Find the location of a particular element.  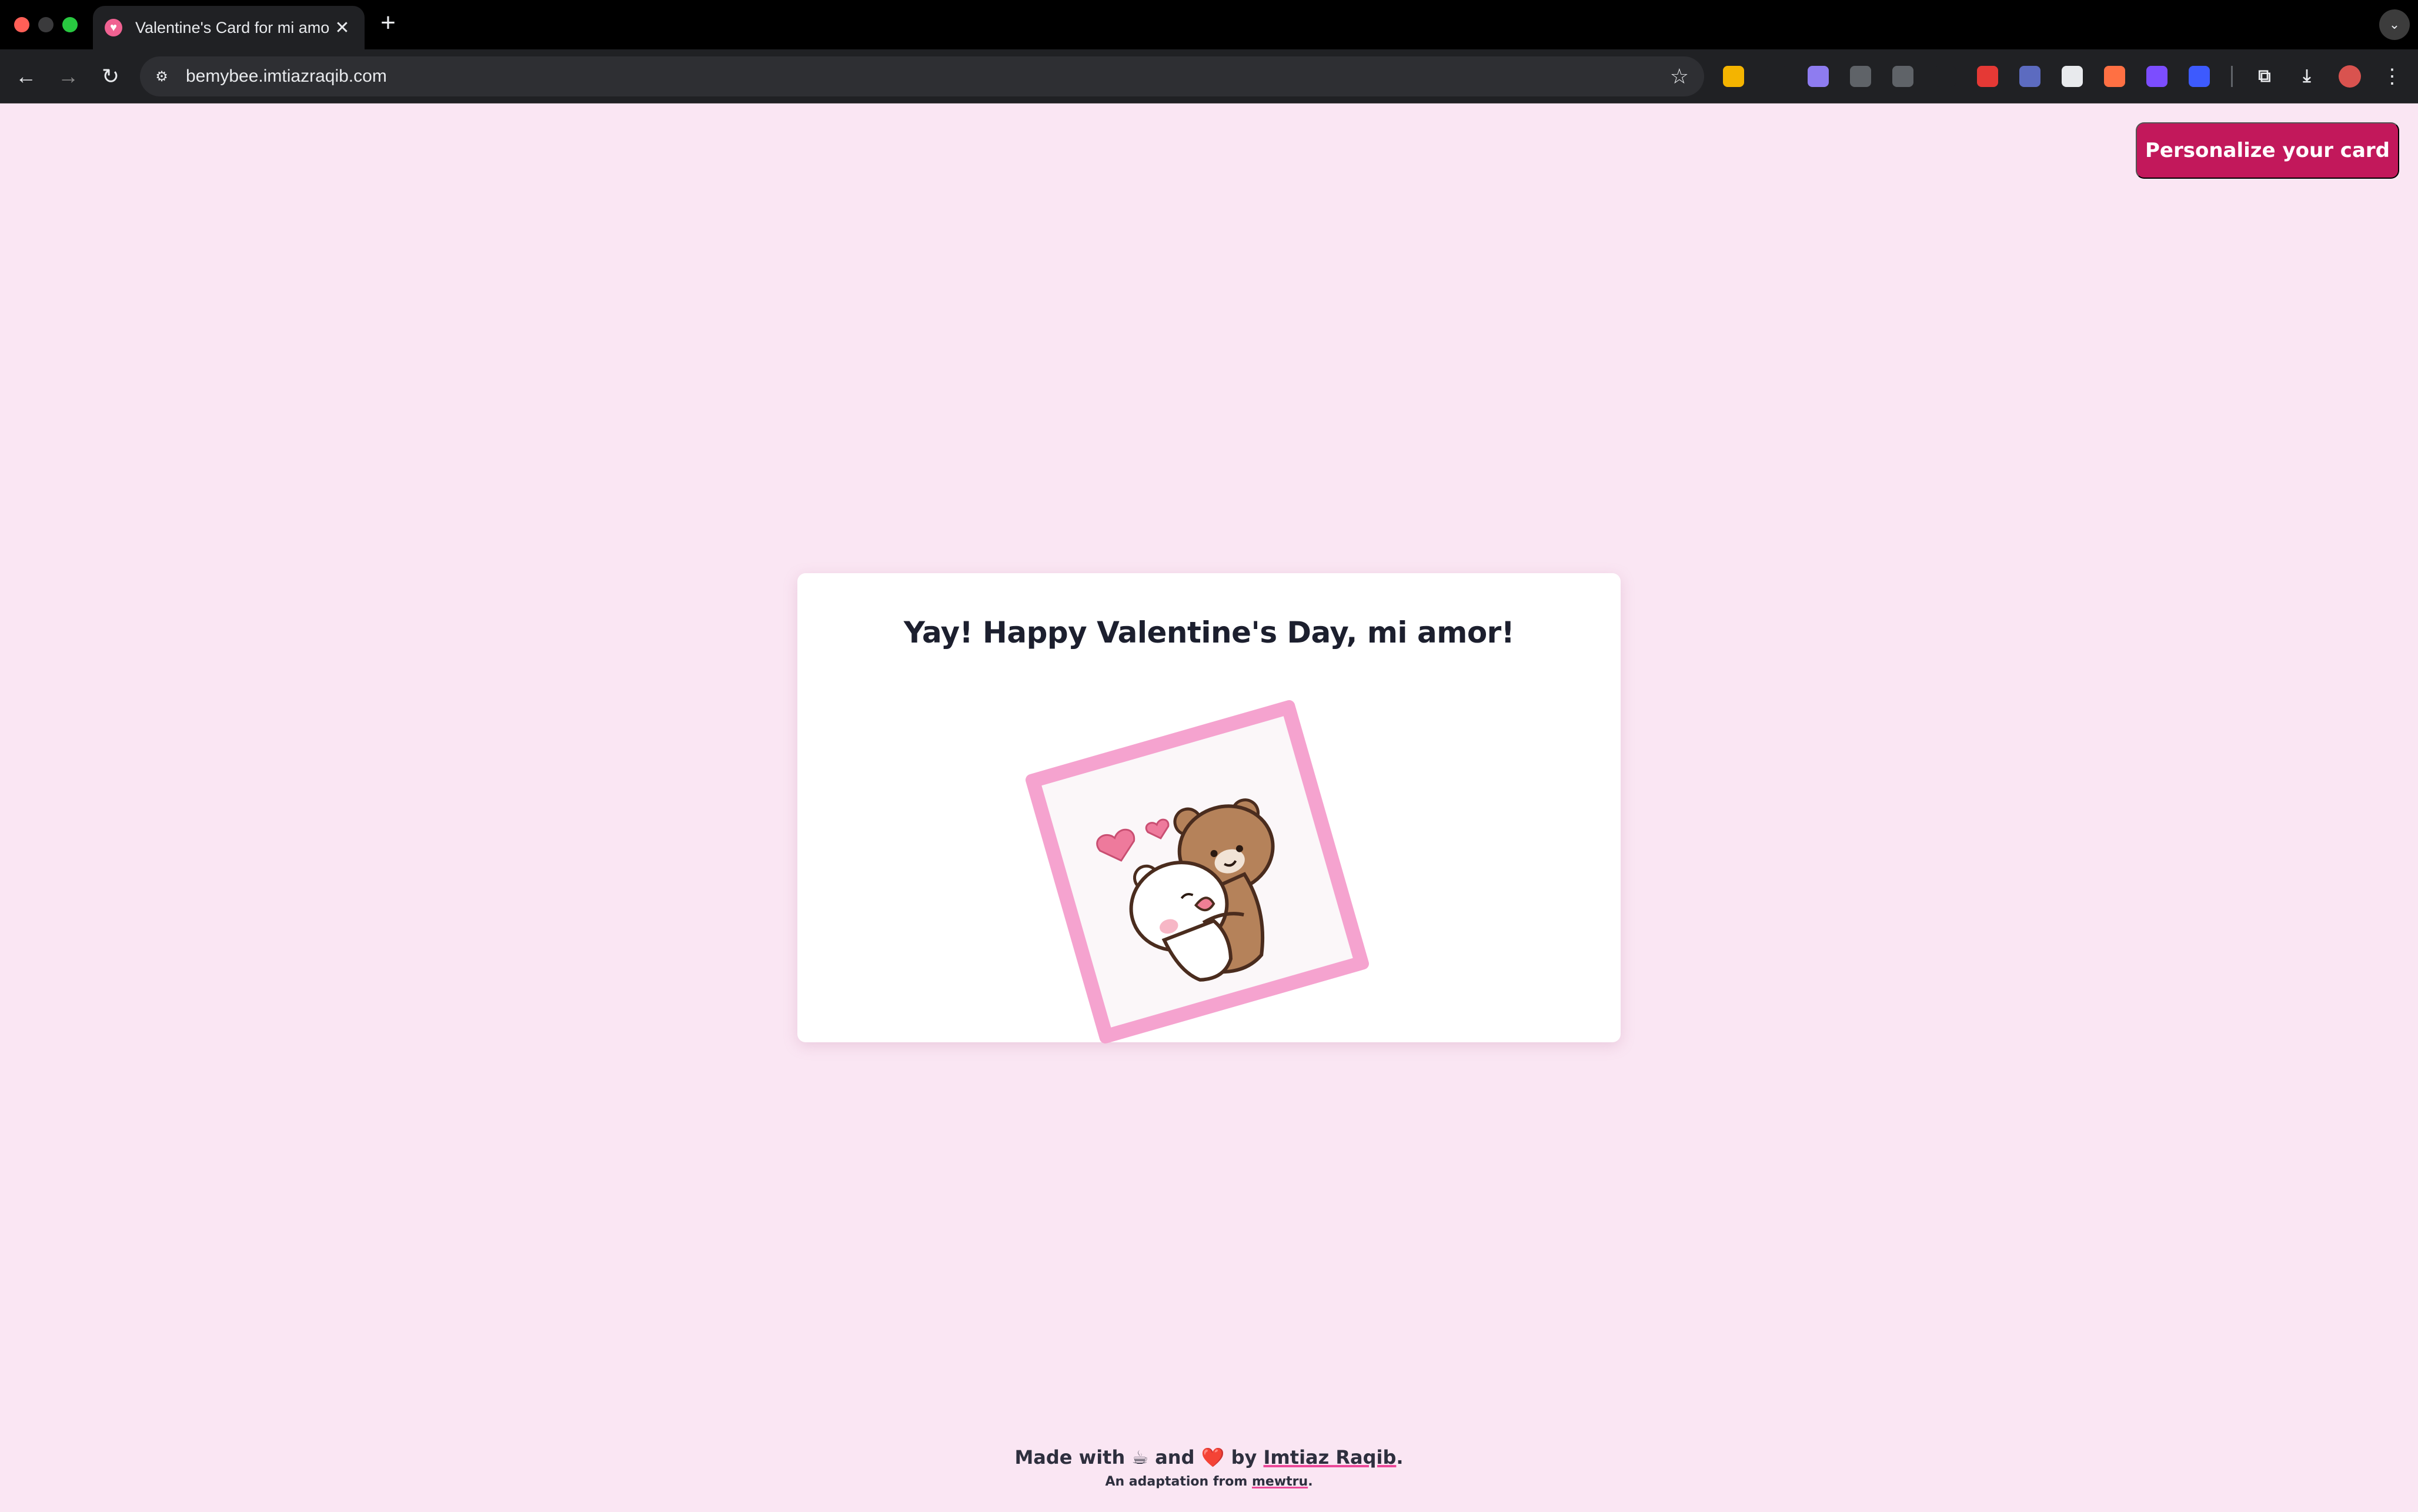

footer-period: . is located at coordinates (1400, 1457).